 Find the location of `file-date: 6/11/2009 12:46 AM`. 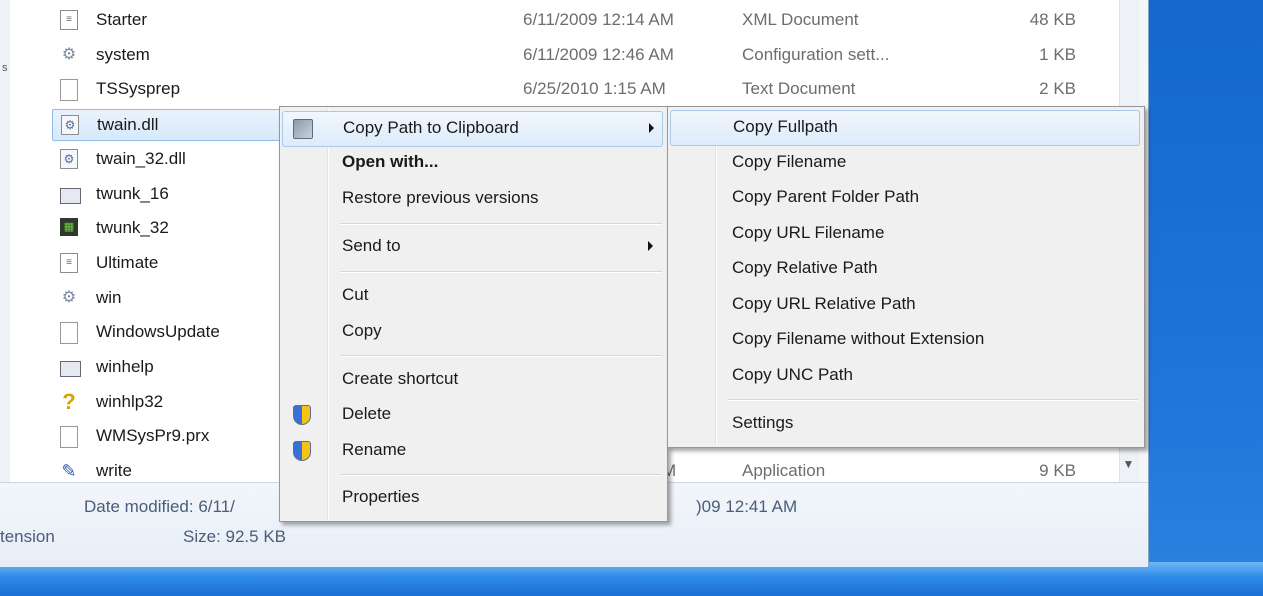

file-date: 6/11/2009 12:46 AM is located at coordinates (598, 54).